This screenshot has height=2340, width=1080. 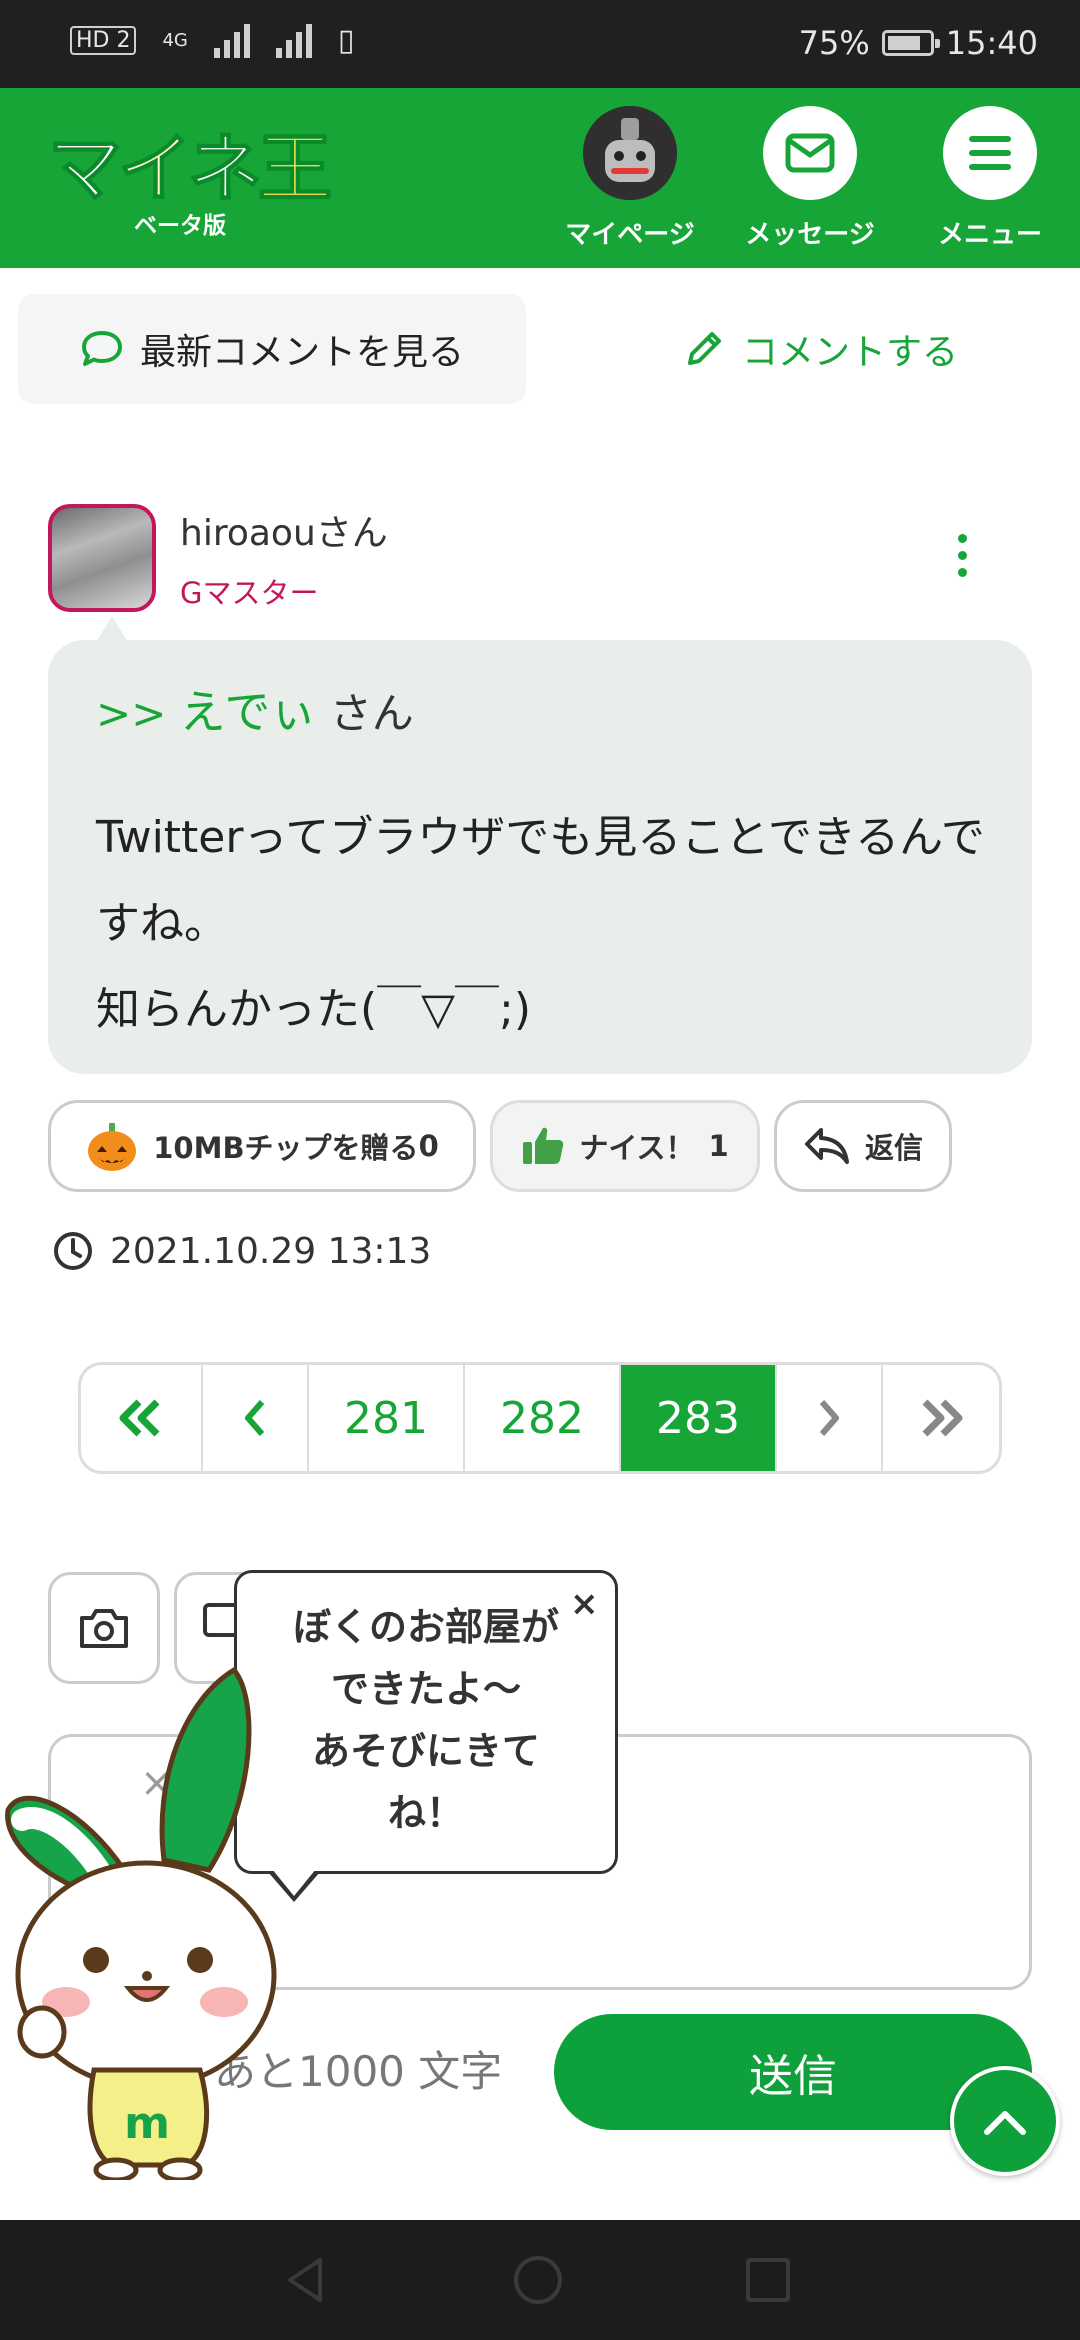 What do you see at coordinates (991, 43) in the screenshot?
I see `clock: 15:40` at bounding box center [991, 43].